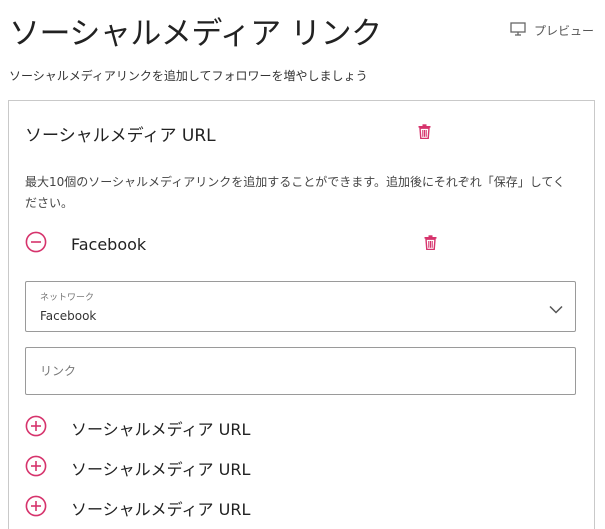 This screenshot has height=529, width=605. What do you see at coordinates (68, 316) in the screenshot?
I see `network-field-value: Facebook` at bounding box center [68, 316].